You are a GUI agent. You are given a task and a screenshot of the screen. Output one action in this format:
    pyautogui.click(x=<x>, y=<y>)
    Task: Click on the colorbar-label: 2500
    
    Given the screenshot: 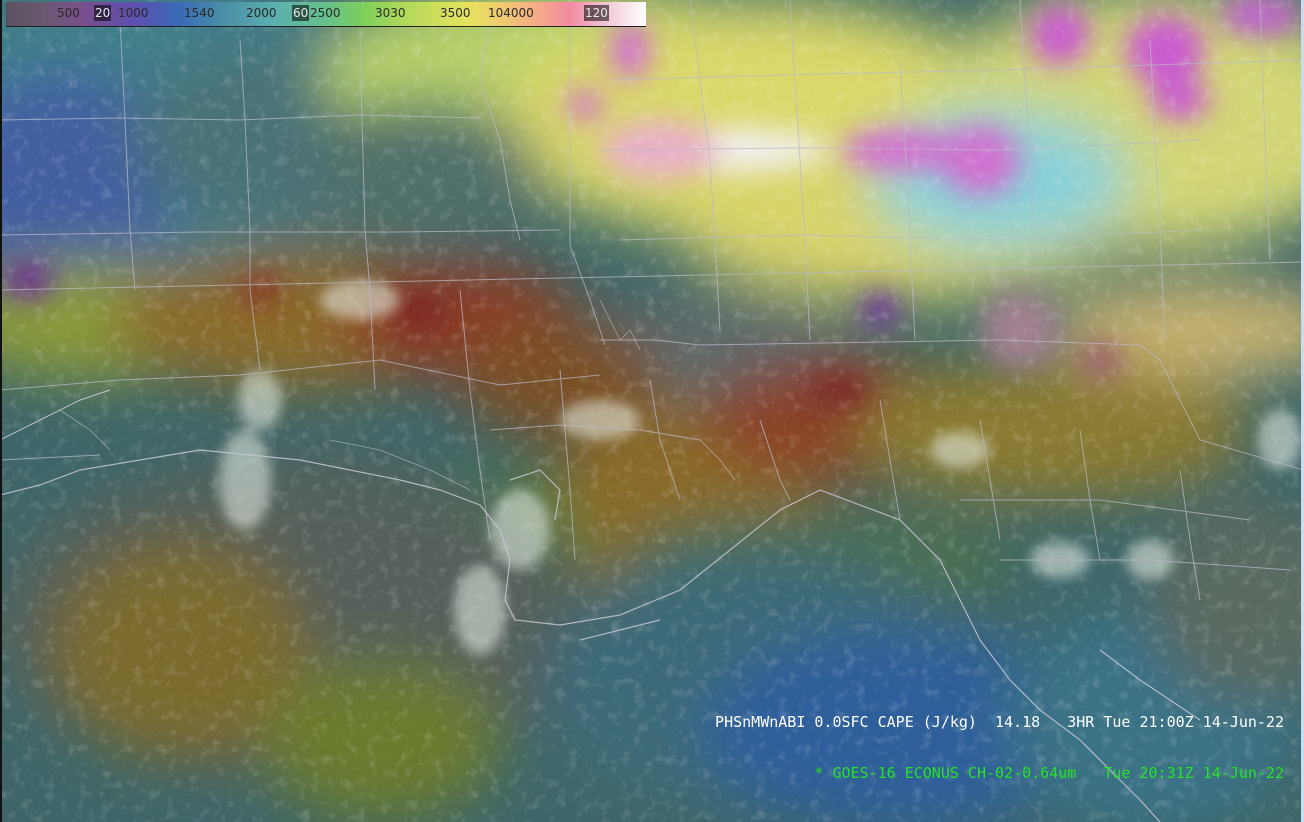 What is the action you would take?
    pyautogui.click(x=325, y=13)
    